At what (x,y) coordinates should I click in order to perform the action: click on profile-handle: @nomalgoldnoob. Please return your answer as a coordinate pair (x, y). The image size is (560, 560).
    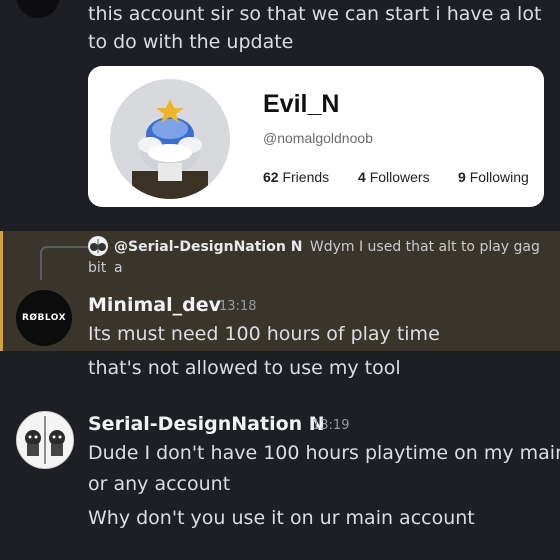
    Looking at the image, I should click on (318, 138).